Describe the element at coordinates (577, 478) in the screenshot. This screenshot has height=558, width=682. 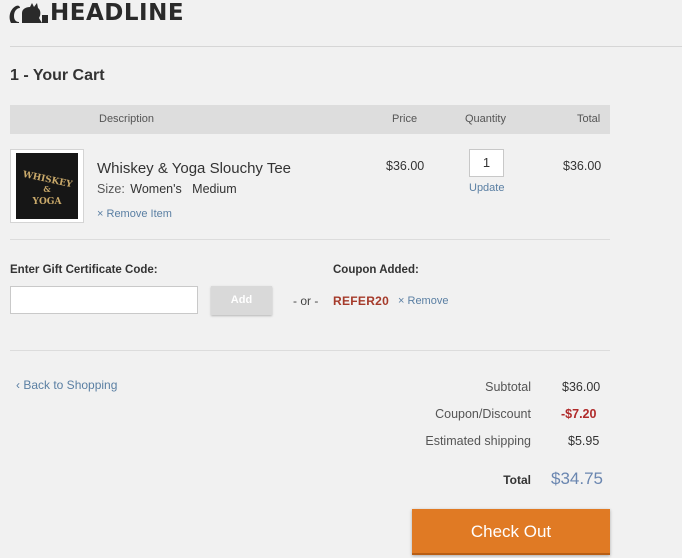
I see `total-value: $34.75` at that location.